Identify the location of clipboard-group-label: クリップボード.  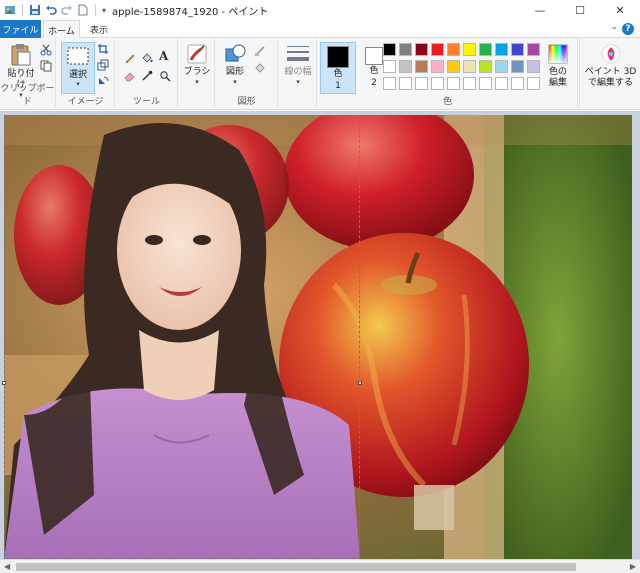
(27, 95).